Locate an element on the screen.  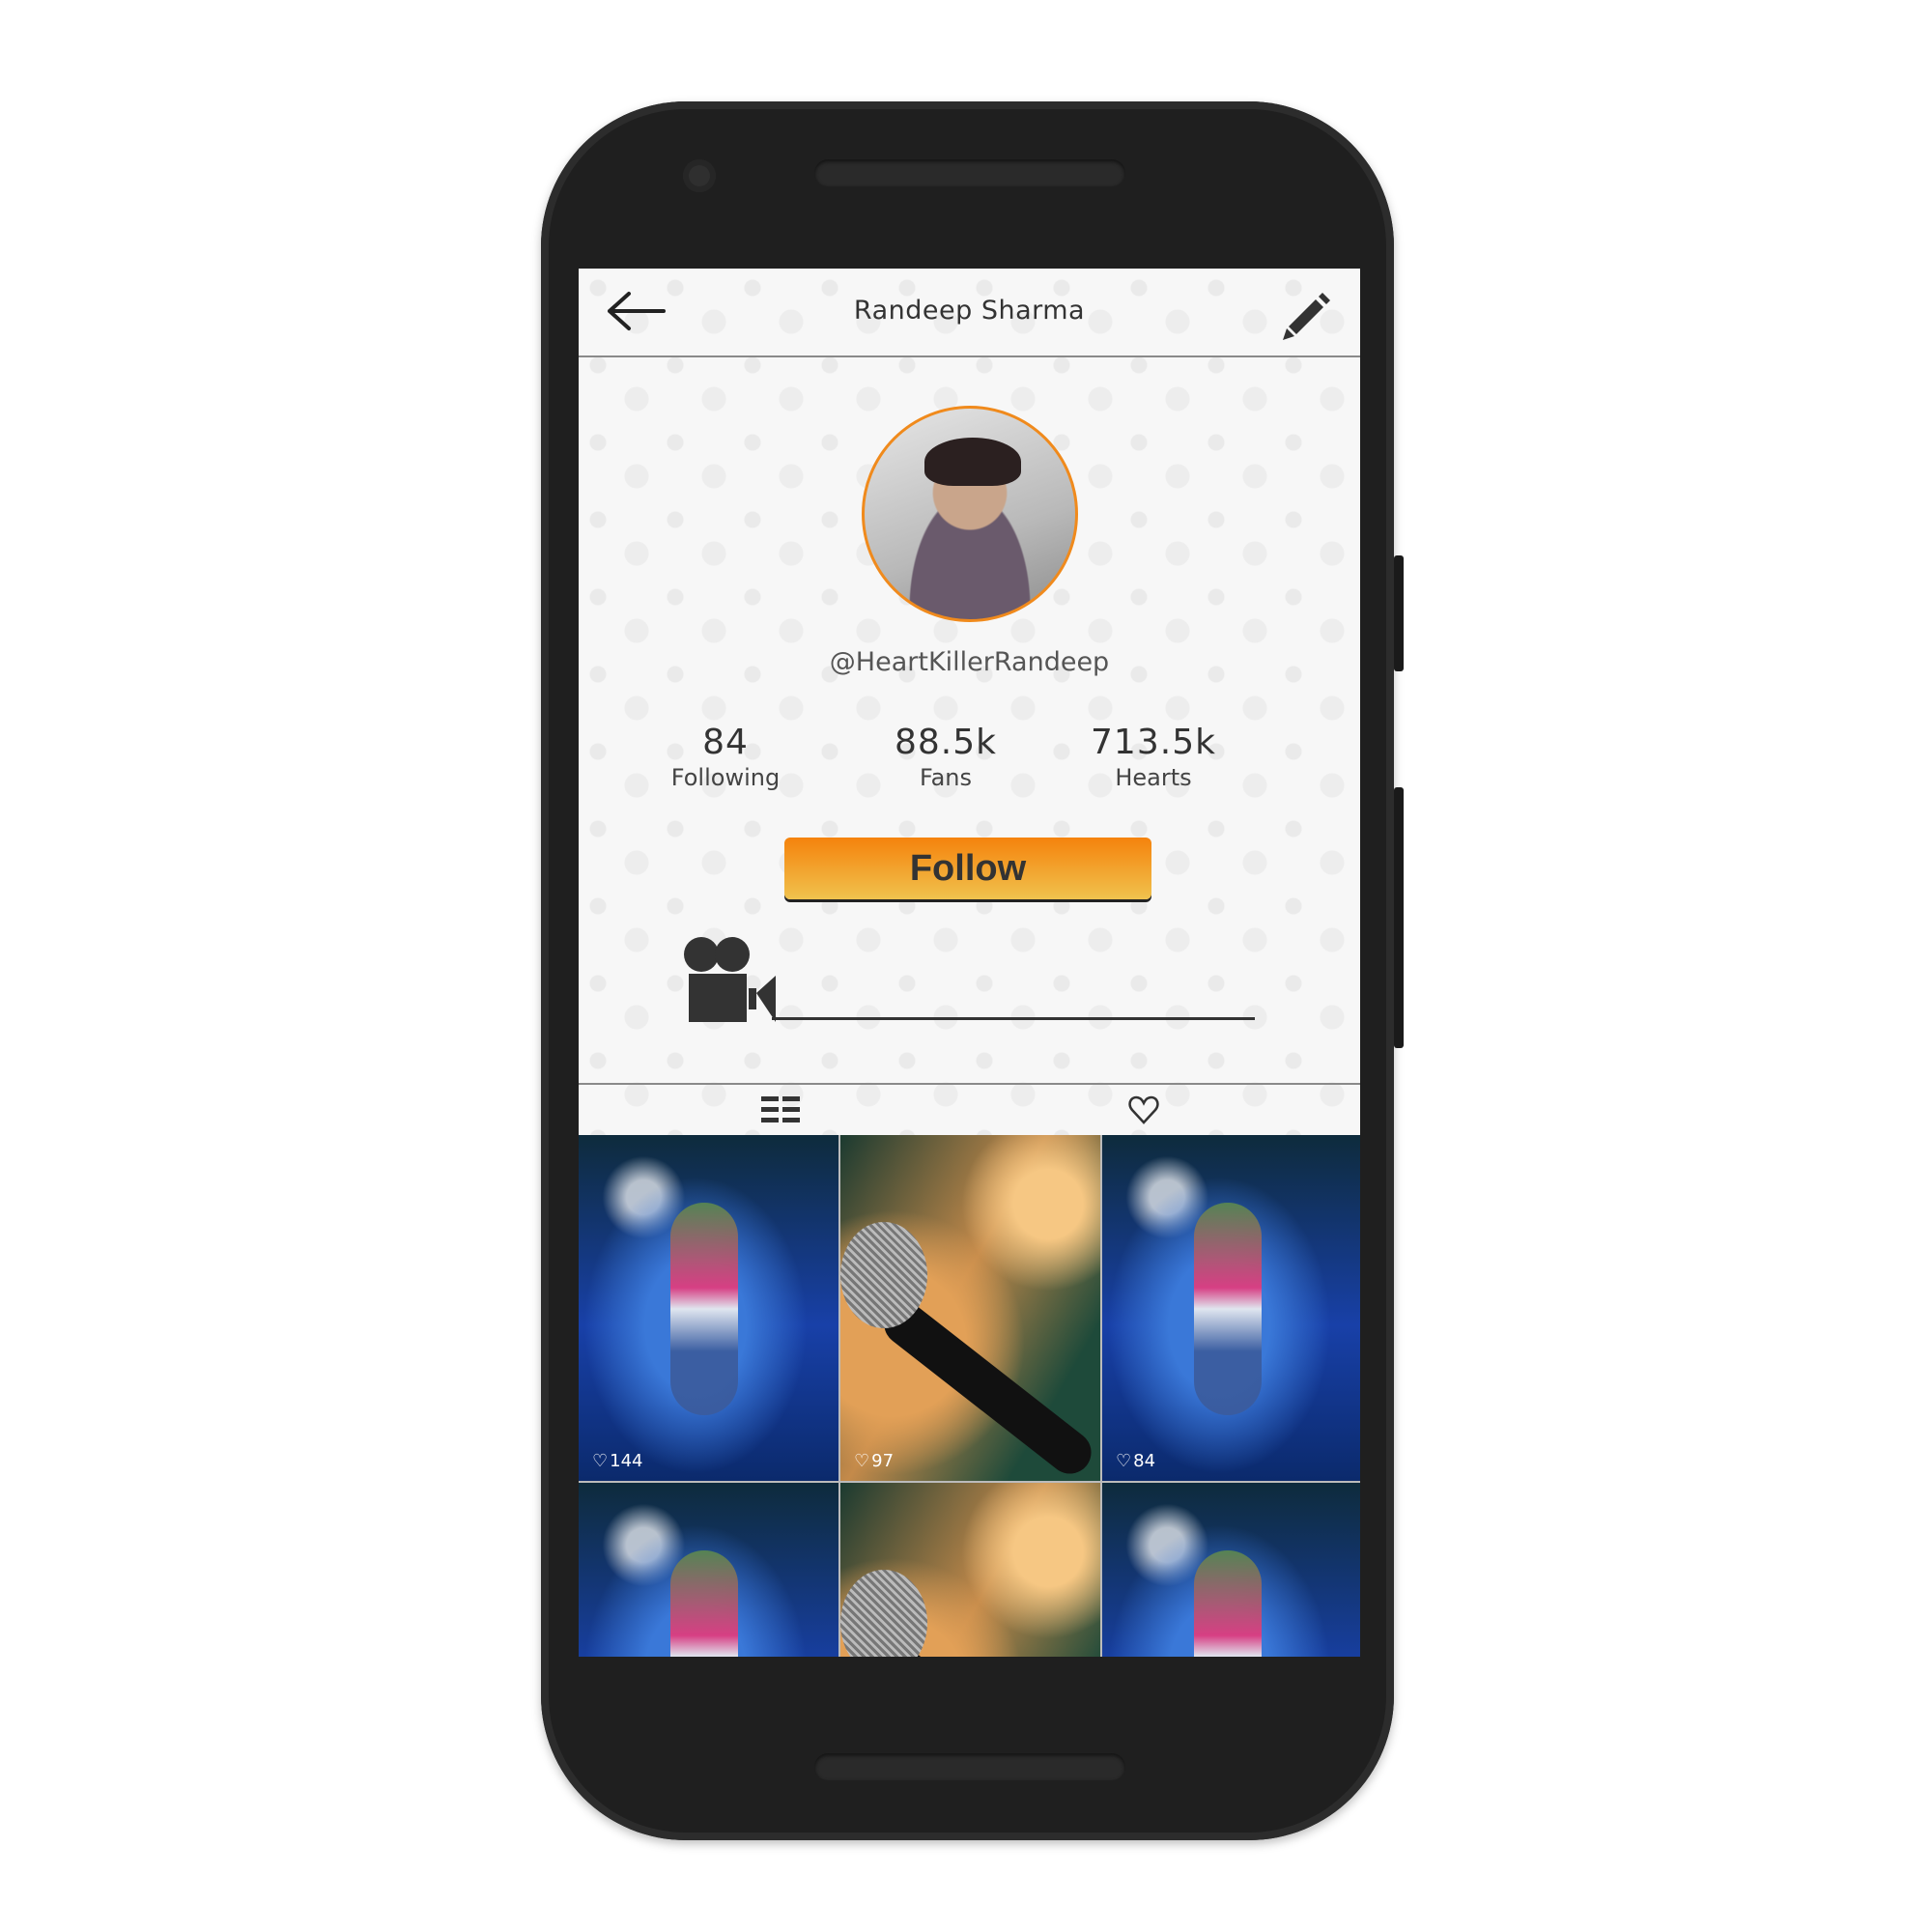
follow-button: Follow is located at coordinates (967, 868).